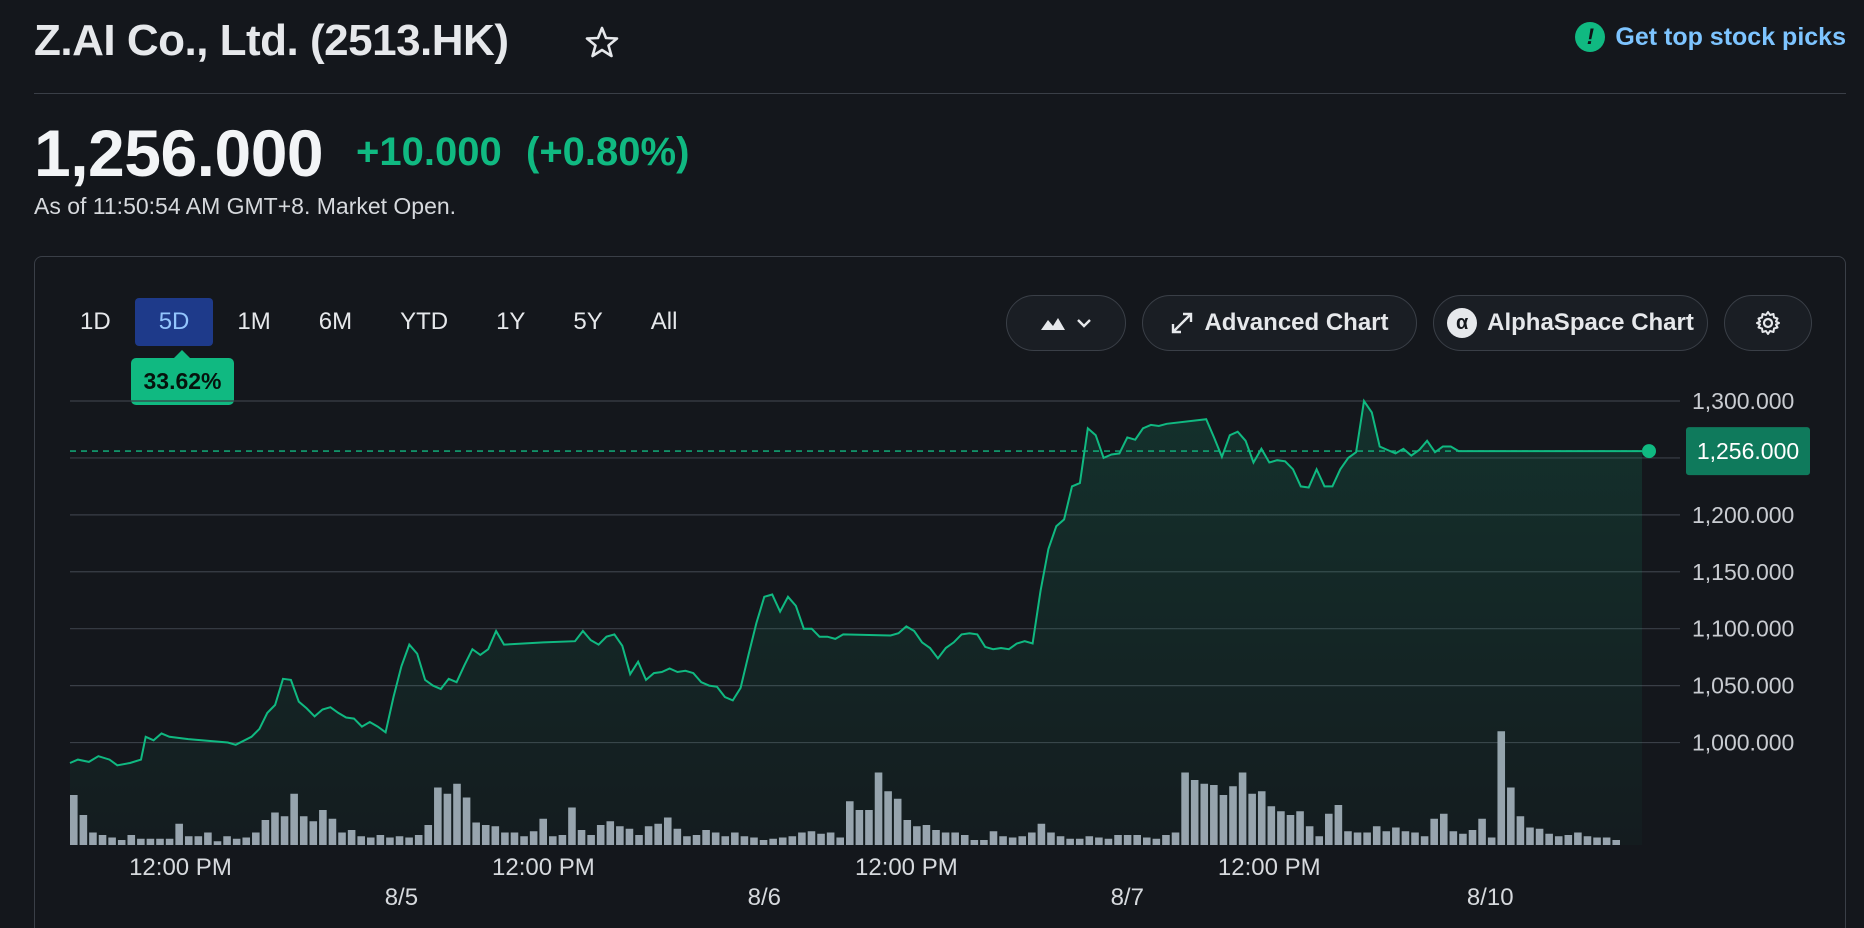  Describe the element at coordinates (401, 897) in the screenshot. I see `x-date-label: 8/5` at that location.